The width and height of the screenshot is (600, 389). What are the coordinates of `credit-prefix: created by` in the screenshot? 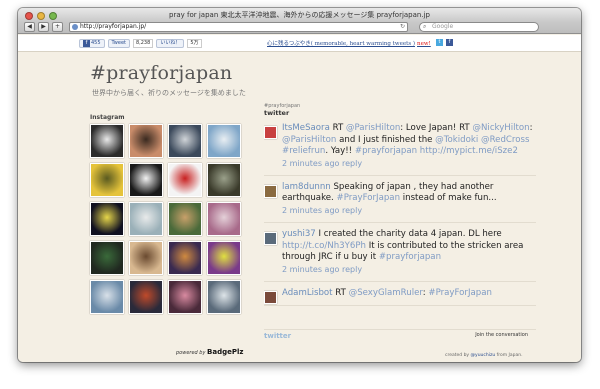 It's located at (458, 355).